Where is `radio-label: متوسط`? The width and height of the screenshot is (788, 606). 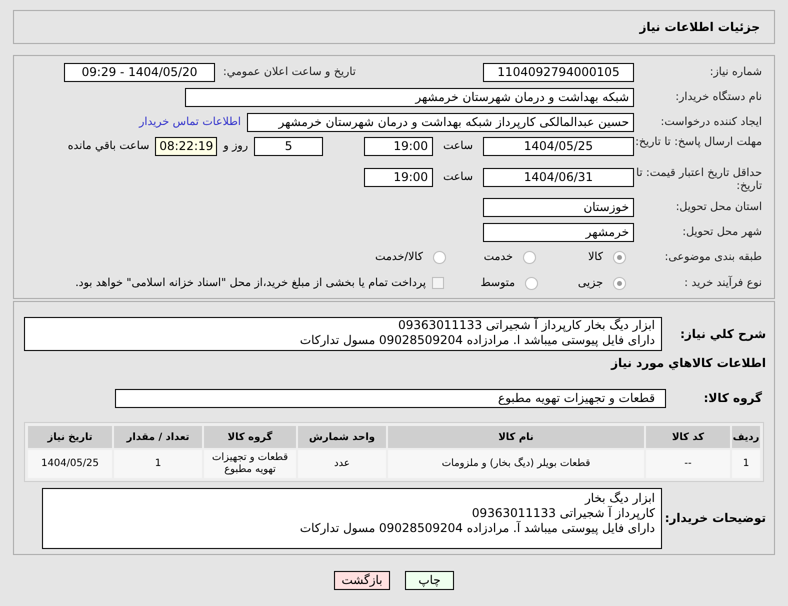 radio-label: متوسط is located at coordinates (497, 282).